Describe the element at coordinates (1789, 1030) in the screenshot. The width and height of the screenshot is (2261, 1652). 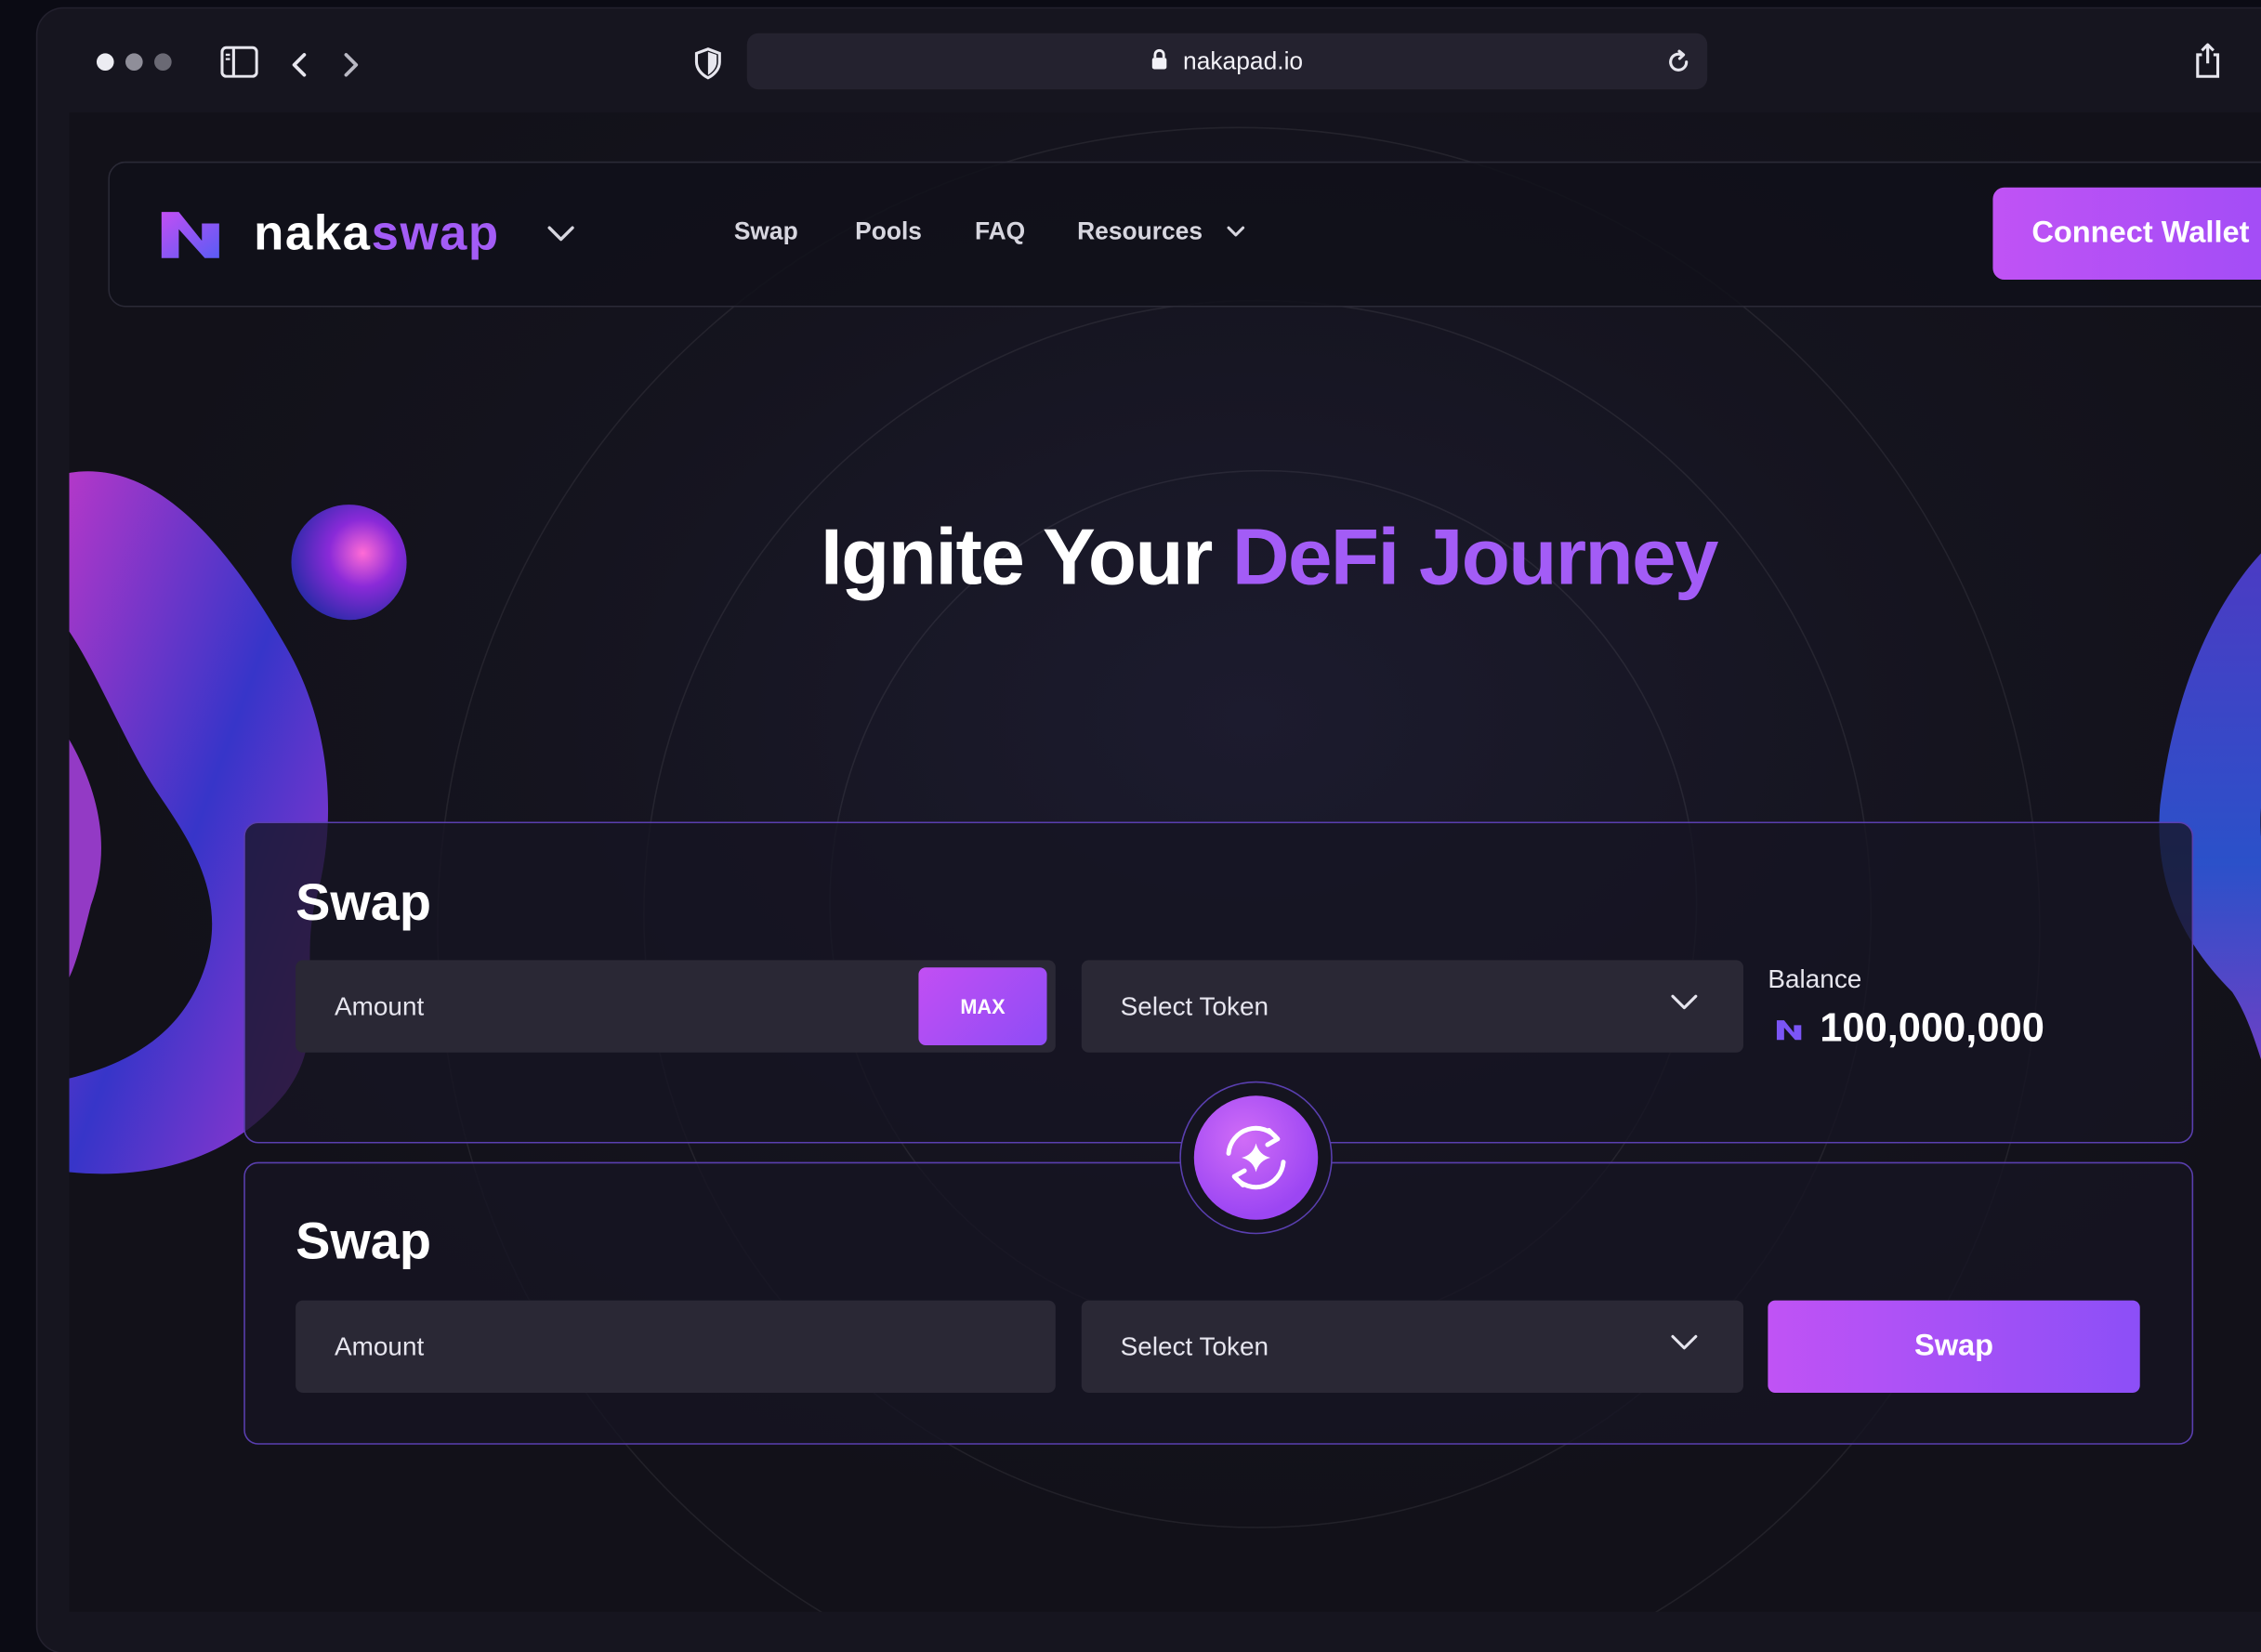
I see `balance-token-icon` at that location.